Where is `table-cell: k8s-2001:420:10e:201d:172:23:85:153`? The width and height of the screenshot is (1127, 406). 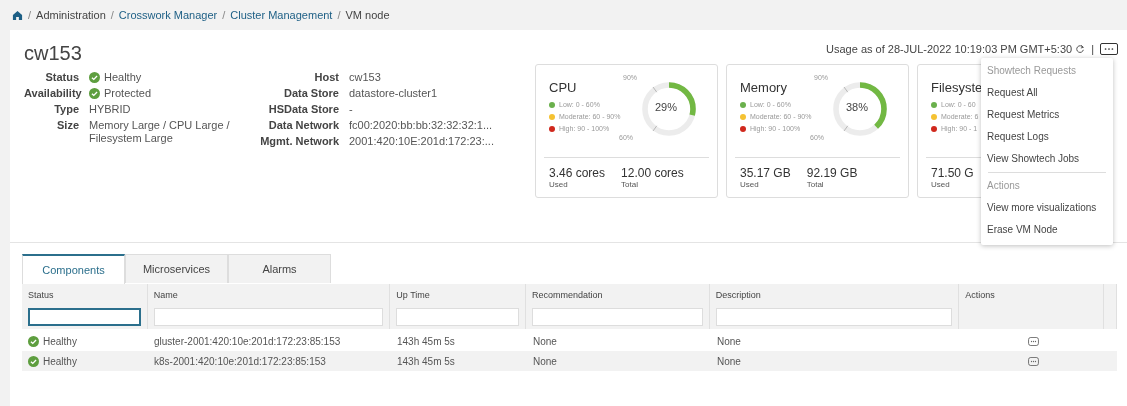
table-cell: k8s-2001:420:10e:201d:172:23:85:153 is located at coordinates (240, 361).